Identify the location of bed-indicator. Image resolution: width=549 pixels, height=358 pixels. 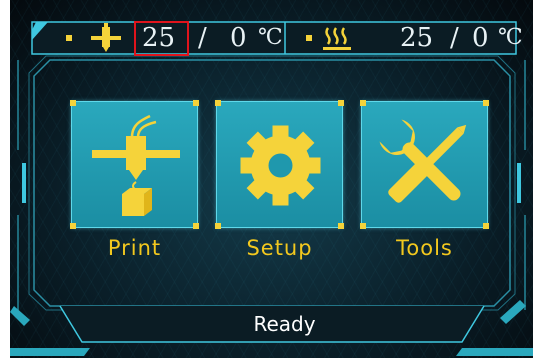
(309, 38).